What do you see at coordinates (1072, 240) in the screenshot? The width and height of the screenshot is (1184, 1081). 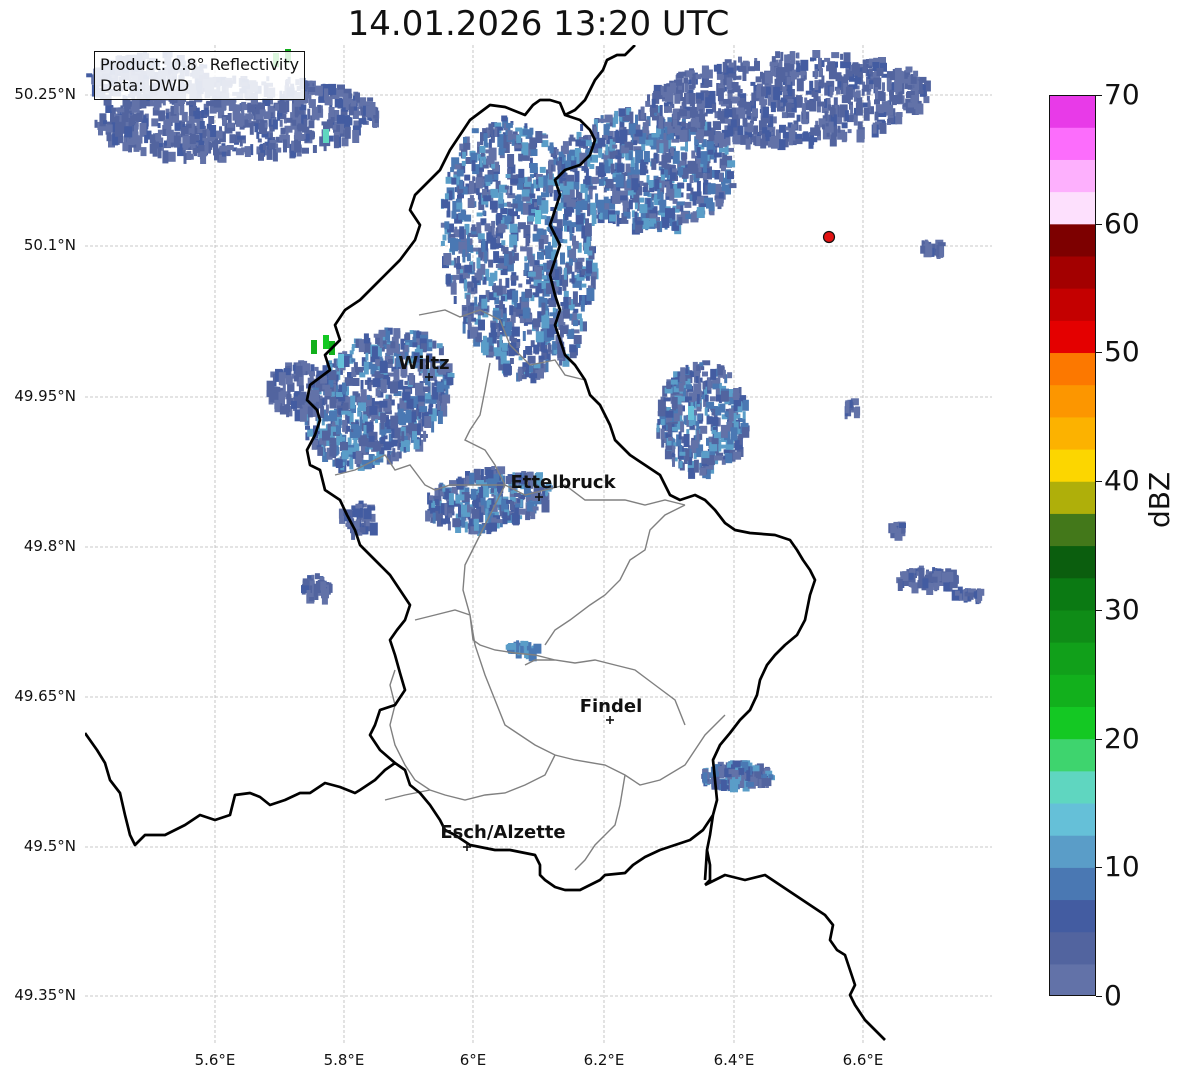 I see `colorbar-segment` at bounding box center [1072, 240].